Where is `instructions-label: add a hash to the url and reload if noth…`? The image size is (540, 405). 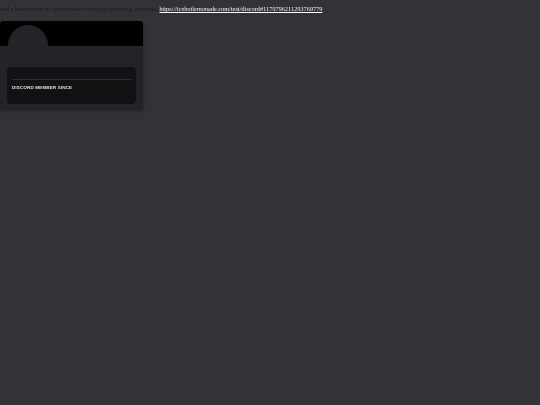 instructions-label: add a hash to the url and reload if noth… is located at coordinates (80, 9).